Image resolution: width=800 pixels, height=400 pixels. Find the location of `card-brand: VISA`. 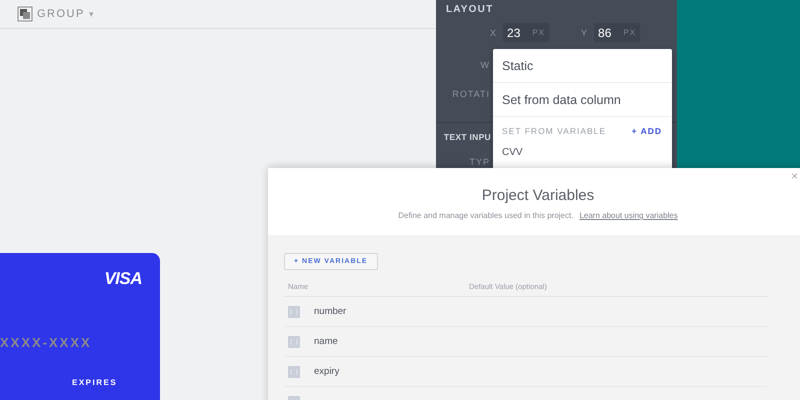

card-brand: VISA is located at coordinates (123, 279).